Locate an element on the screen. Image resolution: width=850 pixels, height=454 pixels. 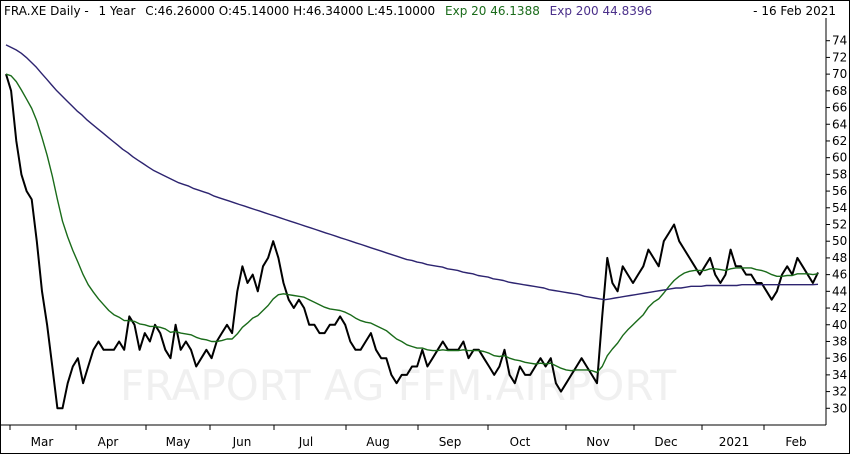
y-tick-label: 68 is located at coordinates (839, 91).